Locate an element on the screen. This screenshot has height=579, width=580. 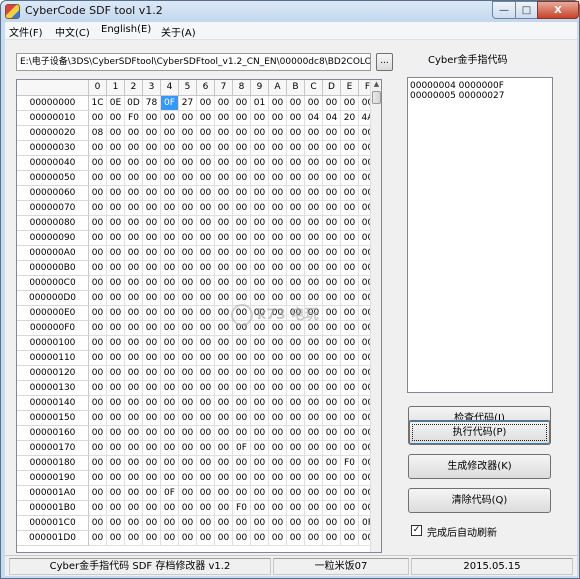
code-list-textarea: 00000004 0000000F 00000005 00000027 is located at coordinates (480, 235).